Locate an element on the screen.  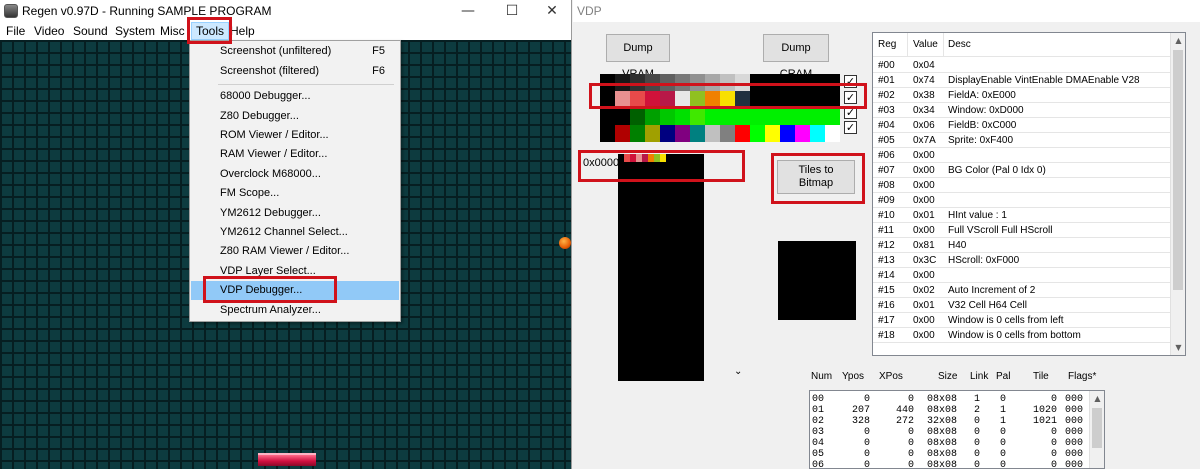
maximize-button: ☐ is located at coordinates (512, 11).